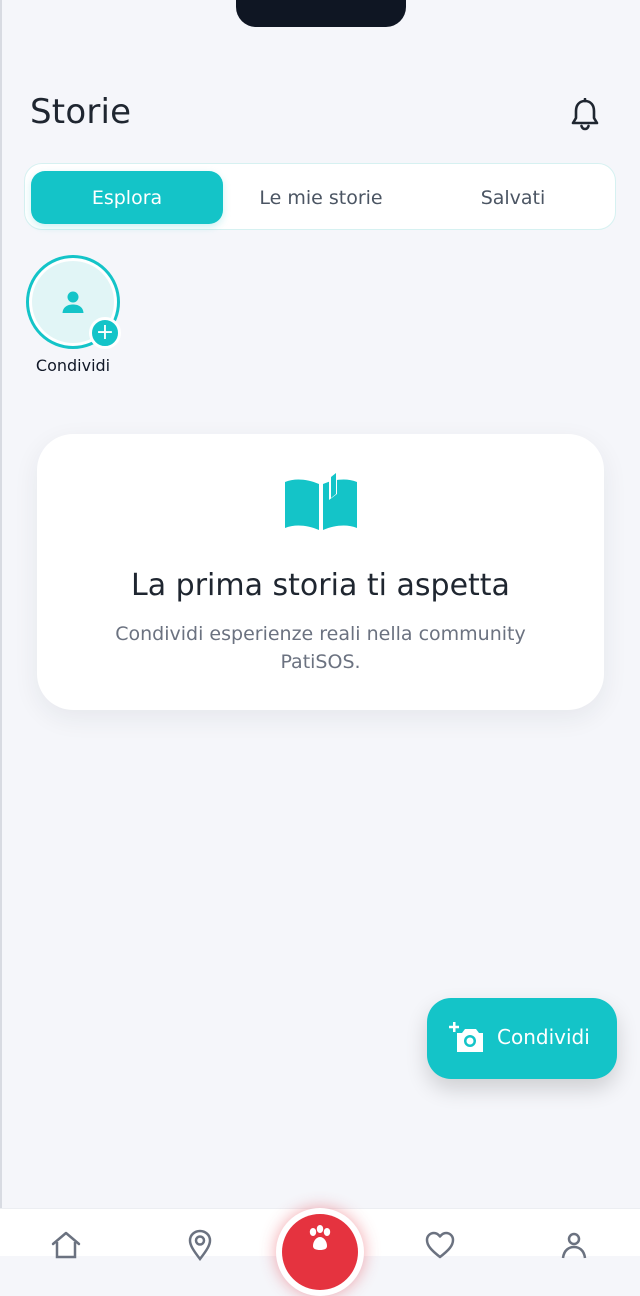 The height and width of the screenshot is (1296, 640). Describe the element at coordinates (574, 1245) in the screenshot. I see `profile-icon` at that location.